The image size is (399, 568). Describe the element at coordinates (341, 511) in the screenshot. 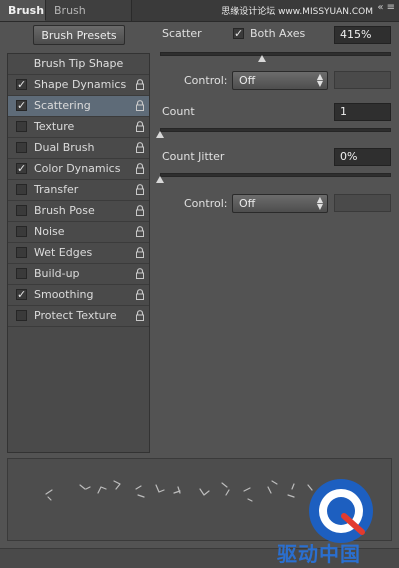

I see `site-logo-image` at that location.